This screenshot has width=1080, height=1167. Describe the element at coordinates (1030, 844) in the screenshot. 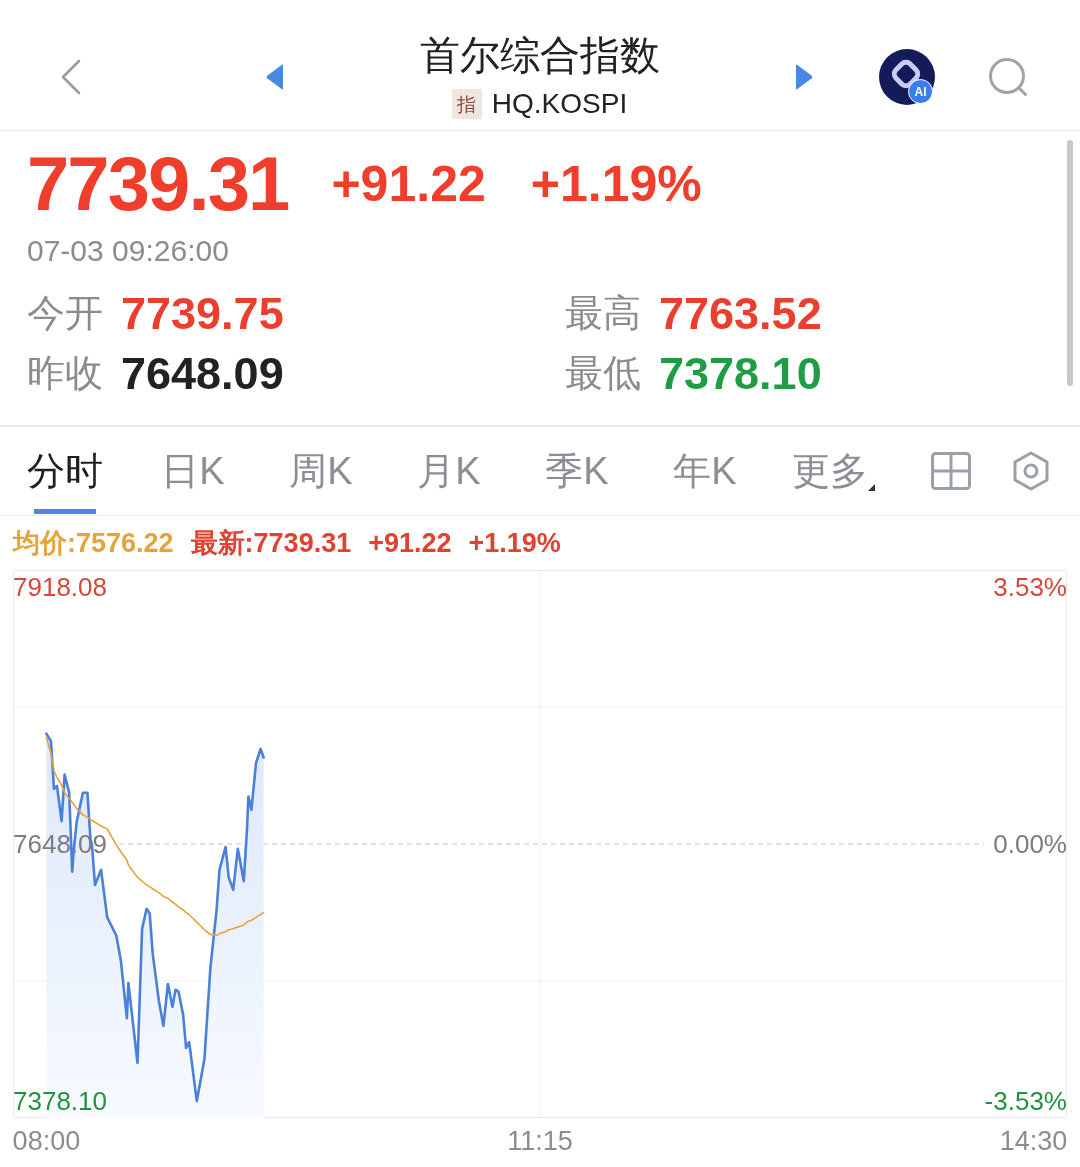

I see `percent-axis-label: 0.00%` at that location.